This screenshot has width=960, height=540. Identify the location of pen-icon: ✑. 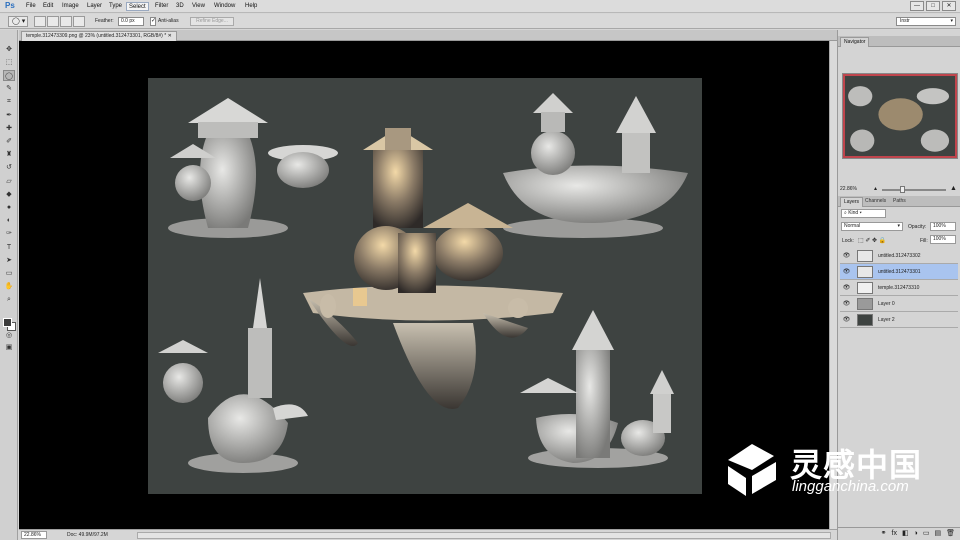
(9, 233).